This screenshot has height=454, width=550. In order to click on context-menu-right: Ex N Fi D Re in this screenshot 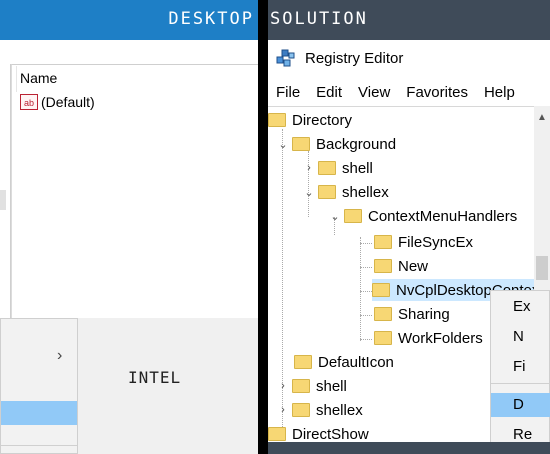, I will do `click(520, 372)`.